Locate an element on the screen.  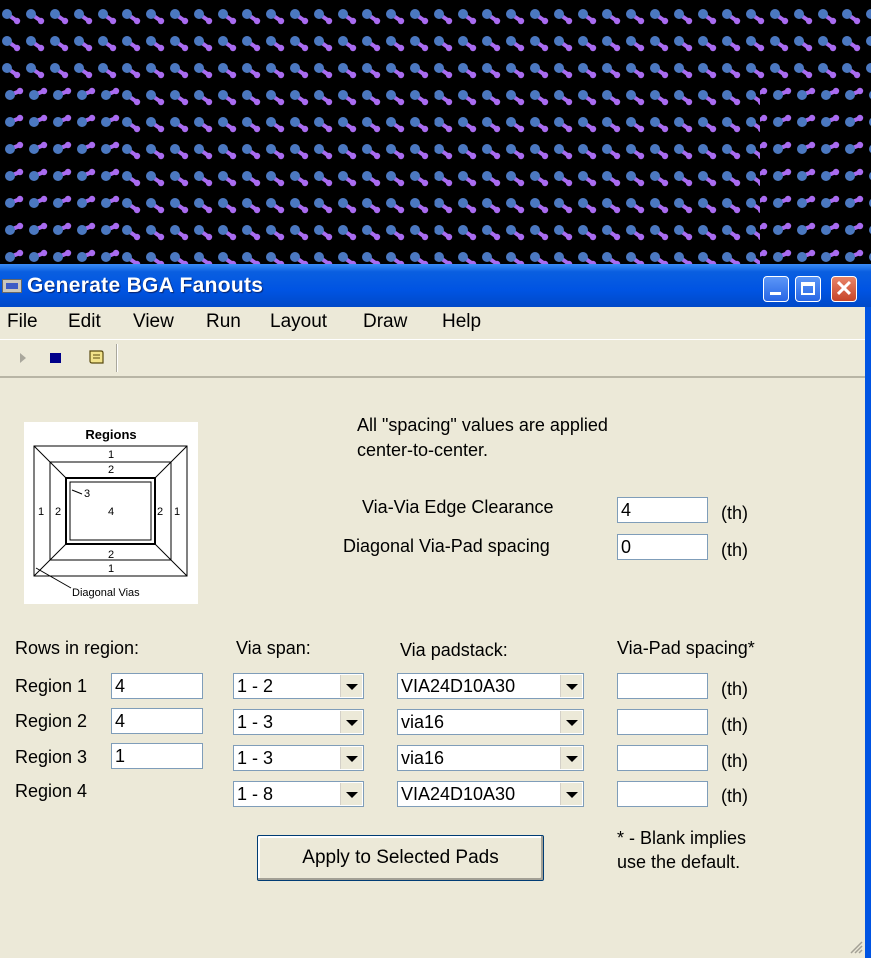
region-4-padstack-select: VIA24D10A30 is located at coordinates (490, 794).